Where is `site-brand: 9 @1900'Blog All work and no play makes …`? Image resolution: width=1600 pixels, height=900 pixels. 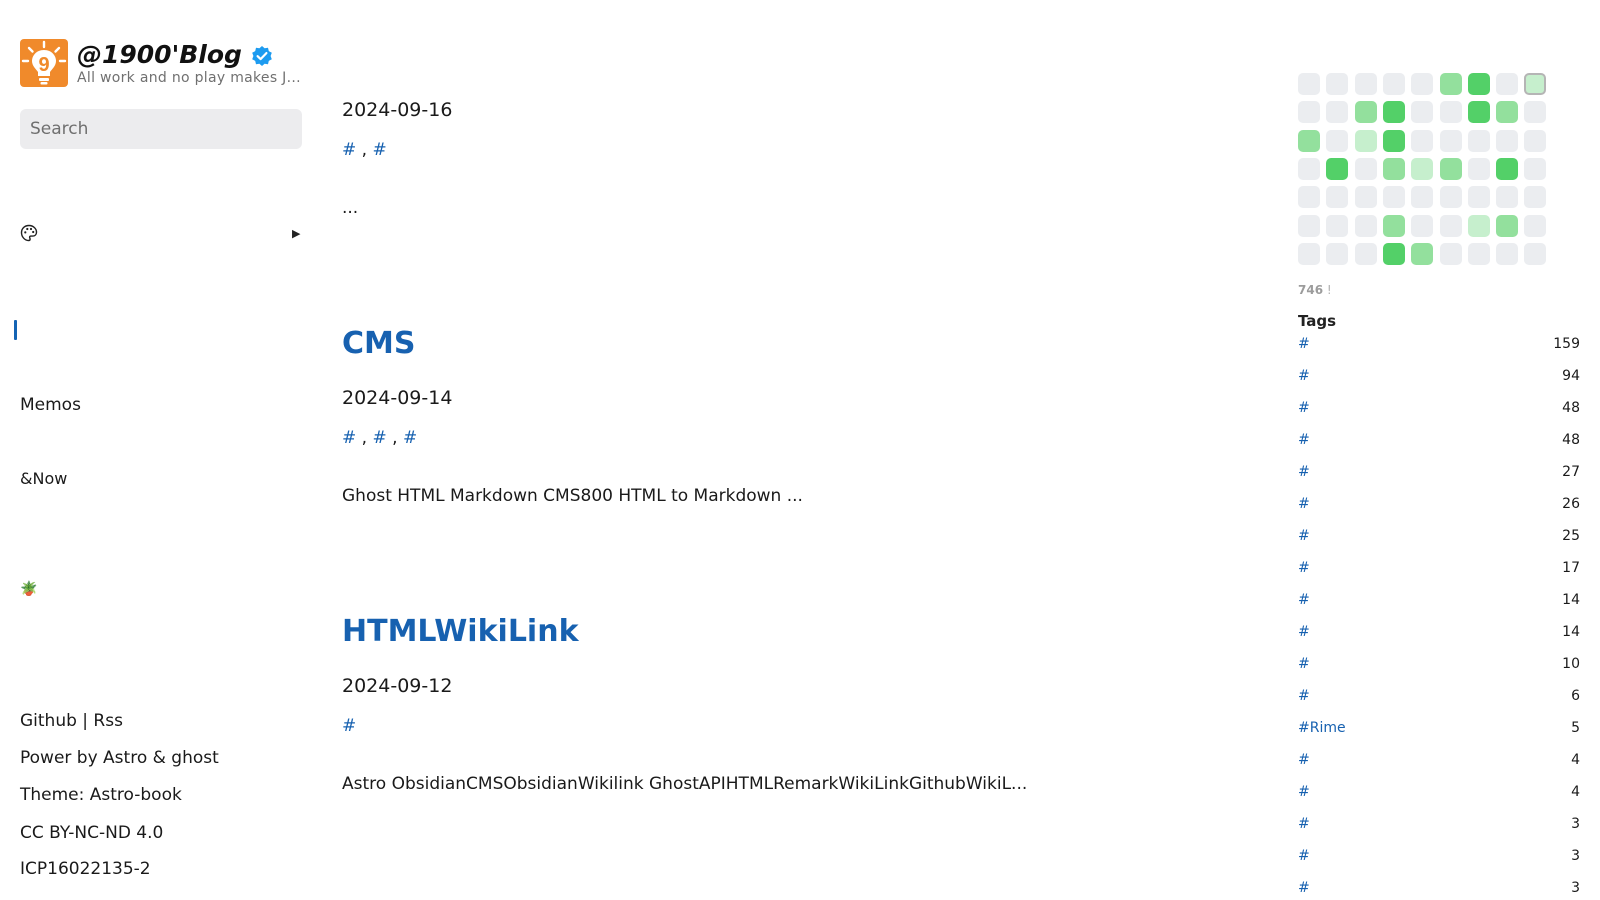
site-brand: 9 @1900'Blog All work and no play makes … is located at coordinates (161, 63).